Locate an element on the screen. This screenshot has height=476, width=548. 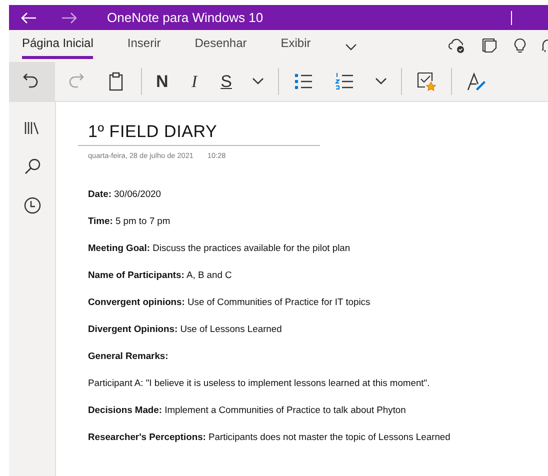
sticky-note-icon is located at coordinates (490, 46).